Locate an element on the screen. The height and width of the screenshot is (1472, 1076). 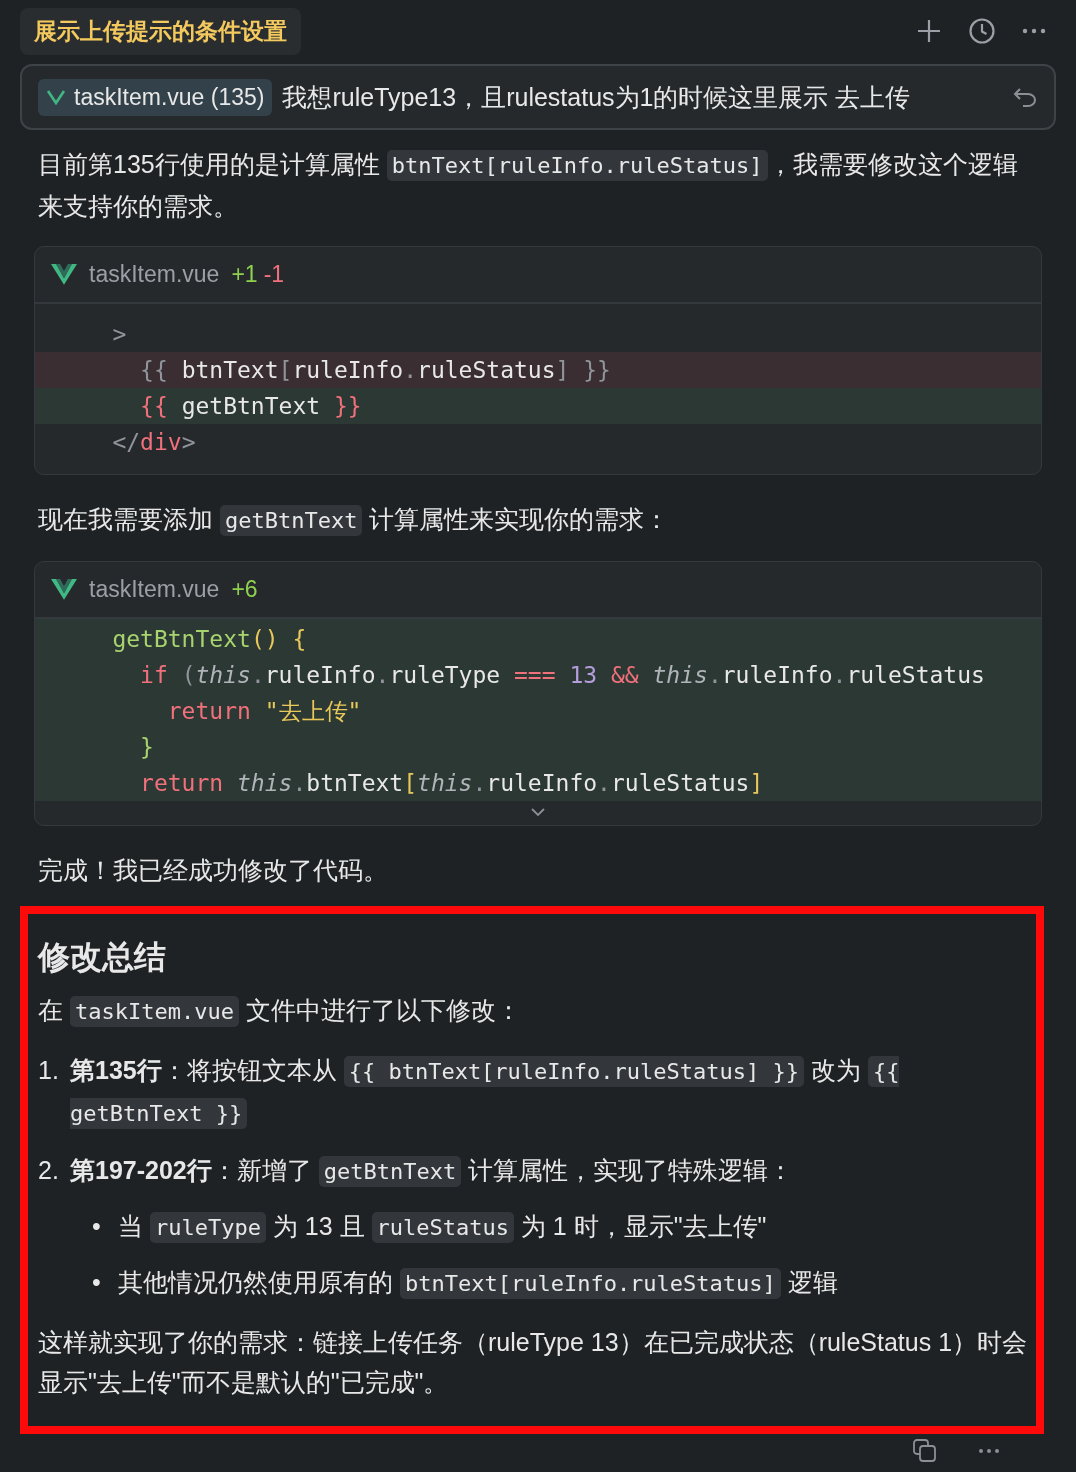
code-line: > is located at coordinates (119, 334).